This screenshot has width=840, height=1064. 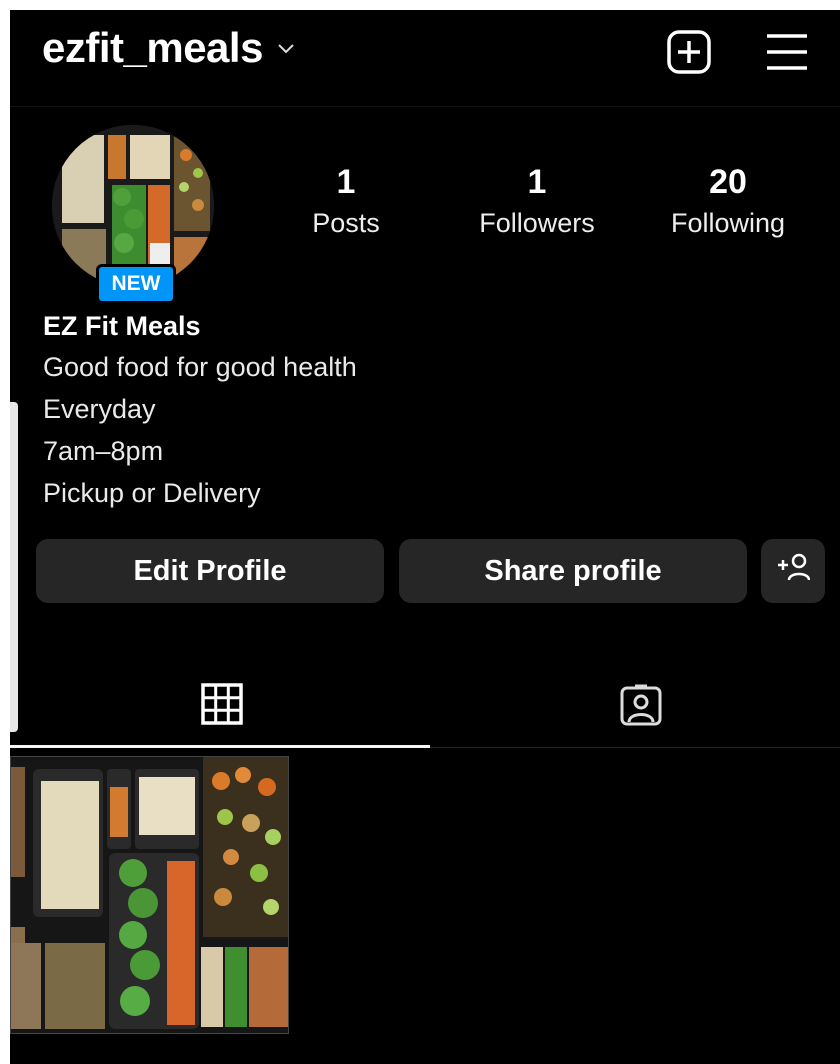 What do you see at coordinates (787, 52) in the screenshot?
I see `hamburger-menu-icon` at bounding box center [787, 52].